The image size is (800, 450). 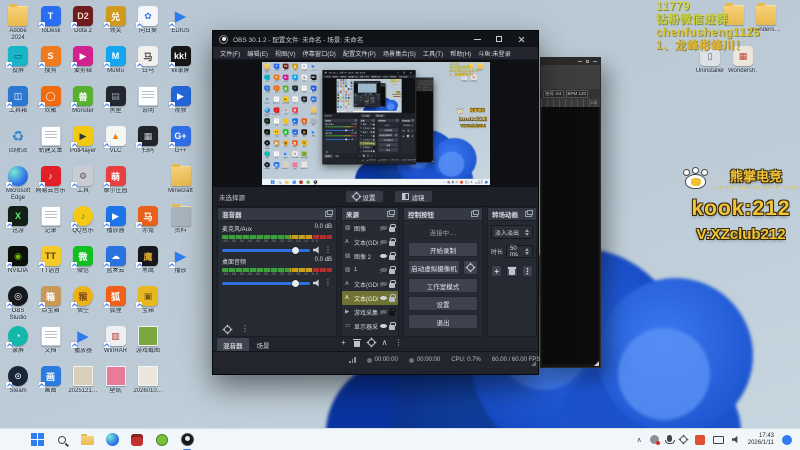 I want to click on virtual-camera-button: 启动虚拟摄像机, so click(x=434, y=267).